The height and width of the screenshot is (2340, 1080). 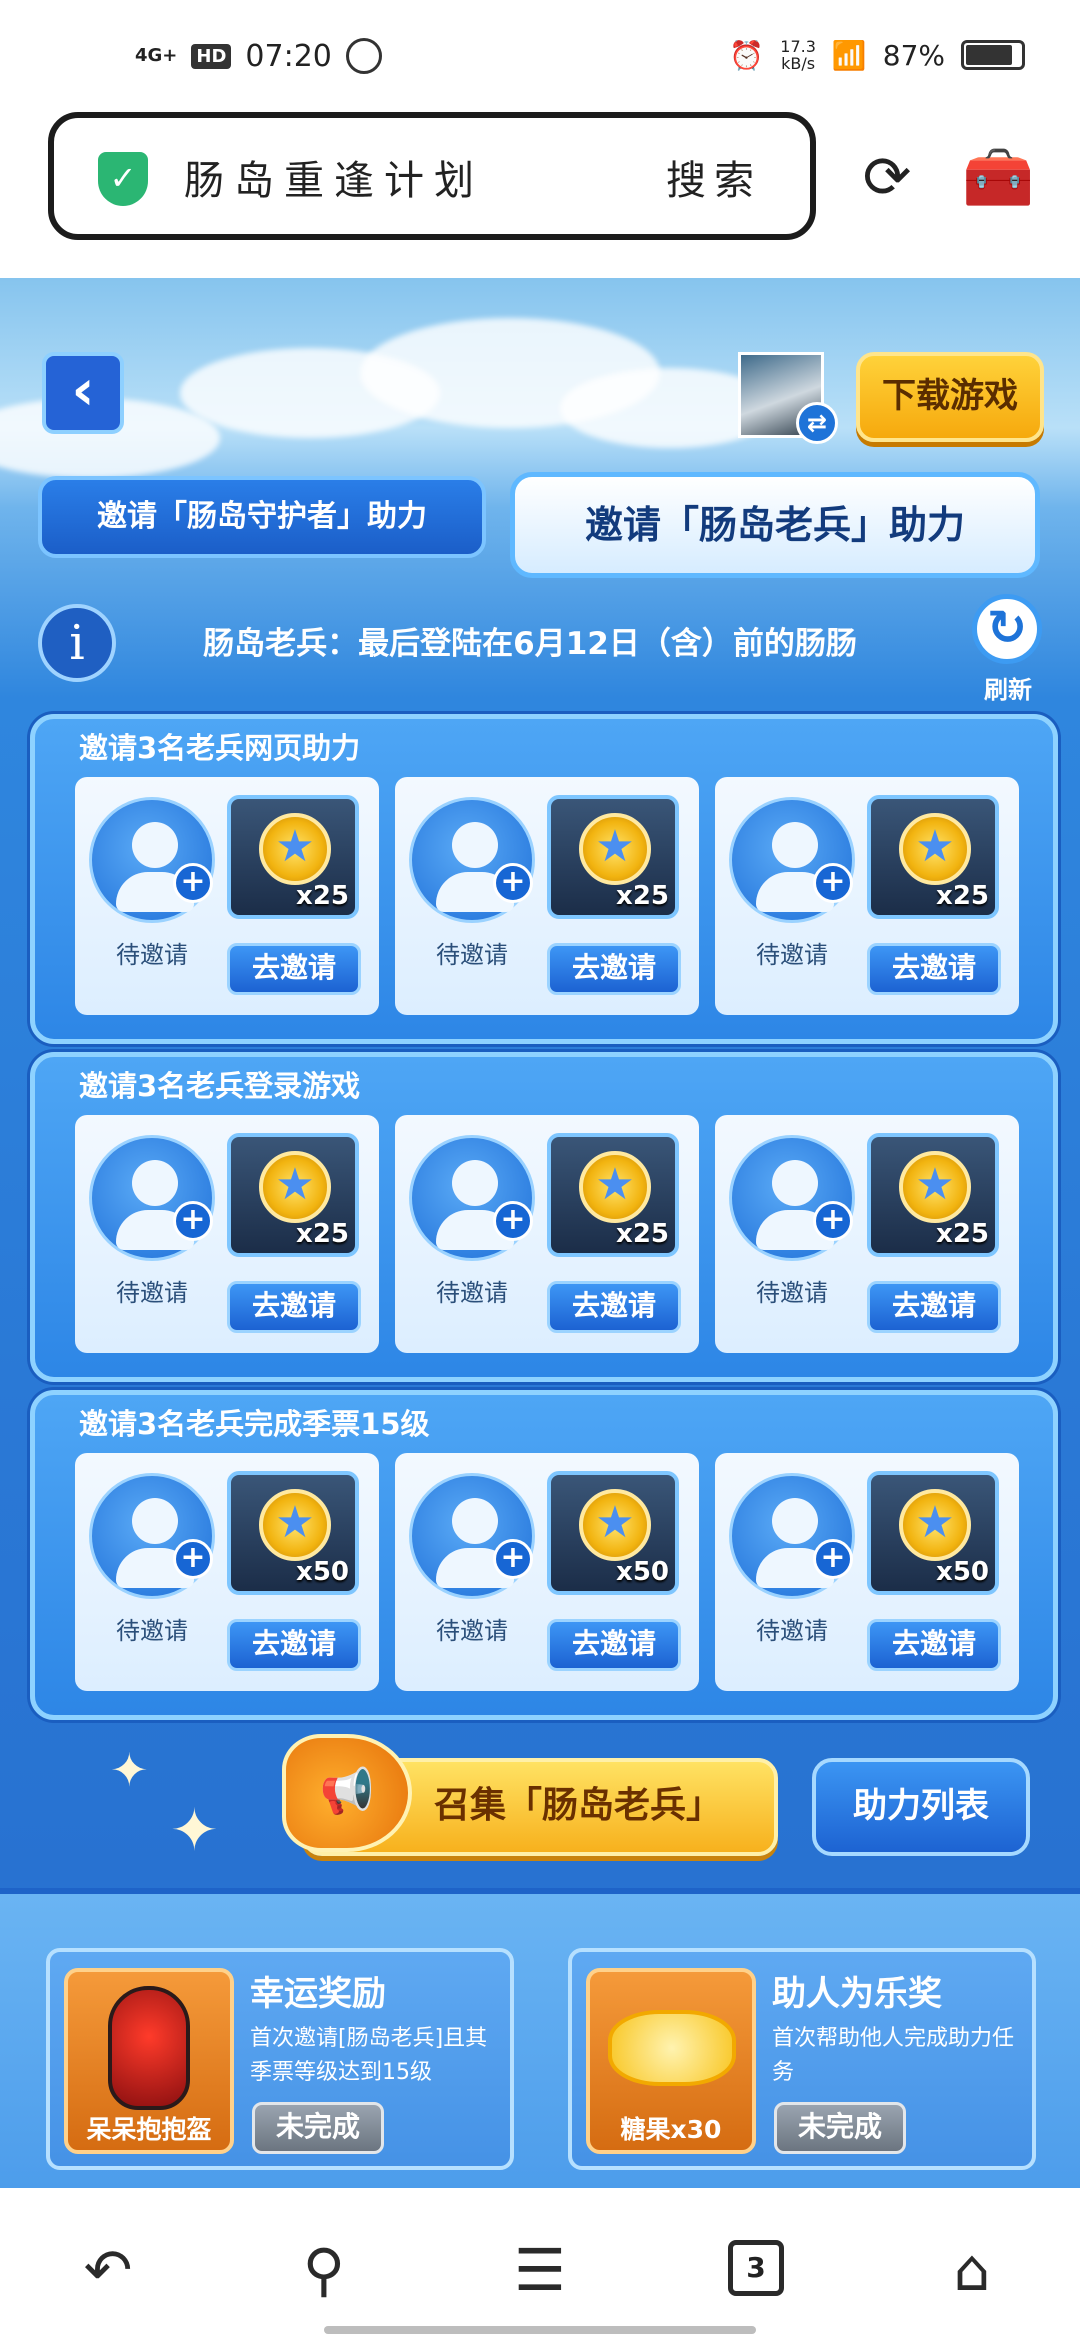 What do you see at coordinates (921, 1807) in the screenshot?
I see `help-list-button: 助力列表` at bounding box center [921, 1807].